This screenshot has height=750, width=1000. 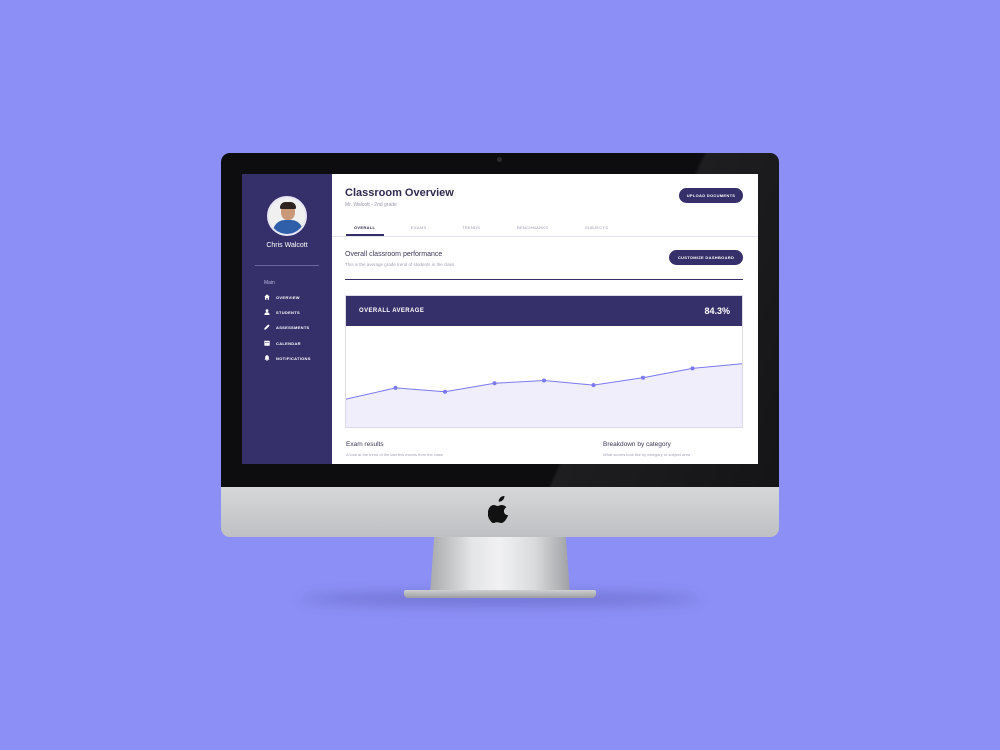 I want to click on sidebar-section-label: Main, so click(x=269, y=283).